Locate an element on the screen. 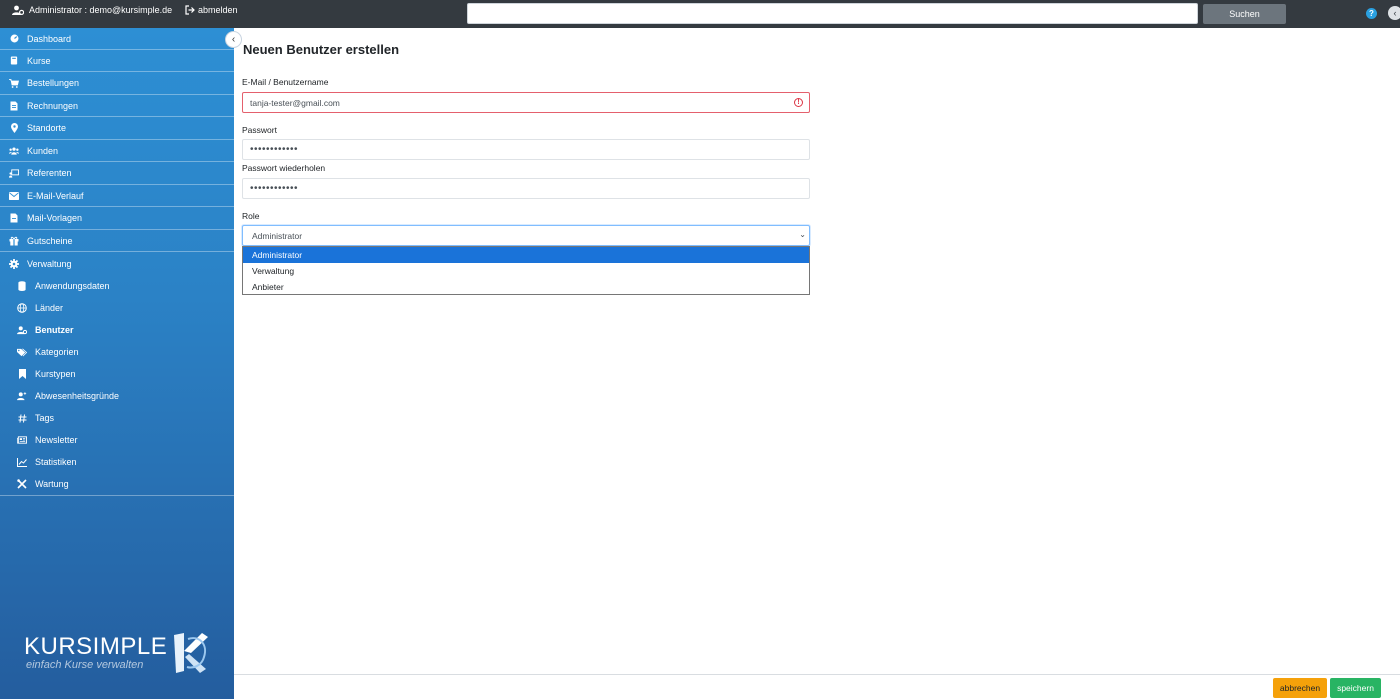 The width and height of the screenshot is (1400, 699). sidebar-item-rechnungen: Rechnungen is located at coordinates (117, 106).